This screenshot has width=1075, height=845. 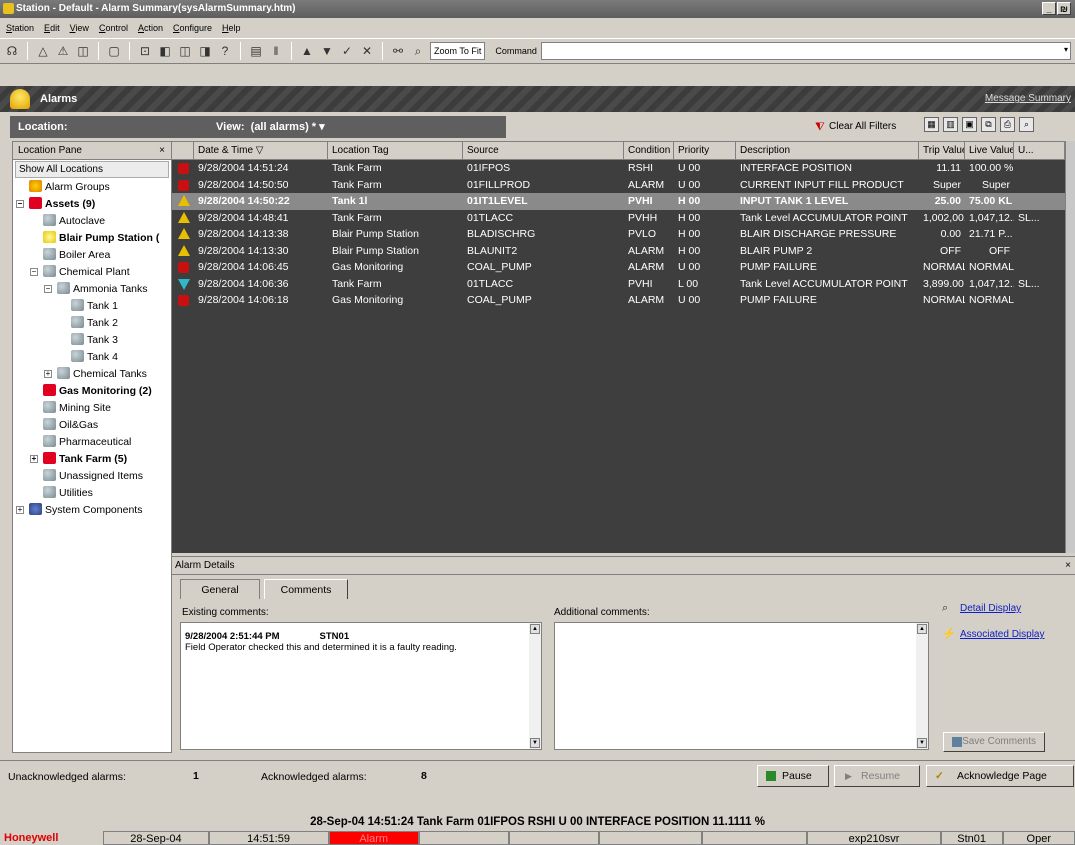 What do you see at coordinates (931, 124) in the screenshot?
I see `layout-icon: ▦` at bounding box center [931, 124].